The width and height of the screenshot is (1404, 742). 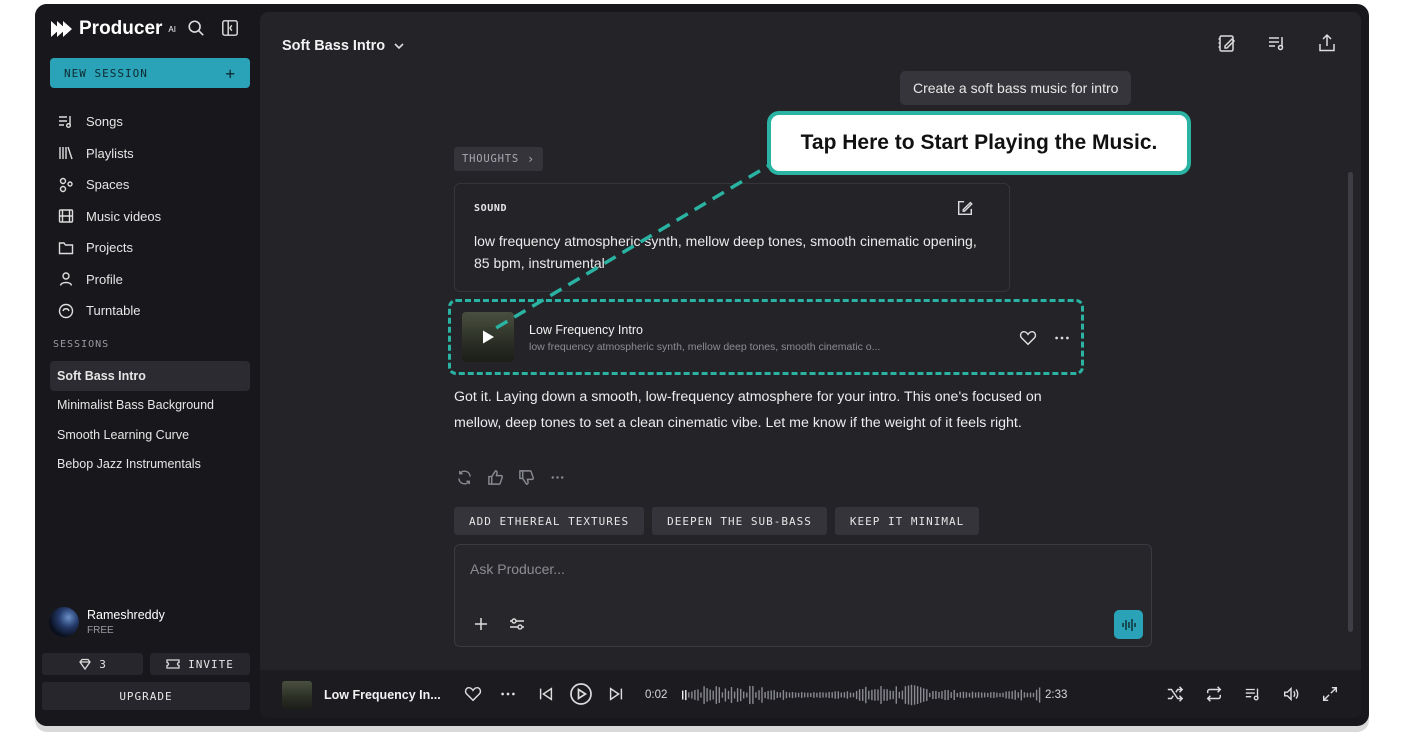 I want to click on waveform-scrubber, so click(x=861, y=695).